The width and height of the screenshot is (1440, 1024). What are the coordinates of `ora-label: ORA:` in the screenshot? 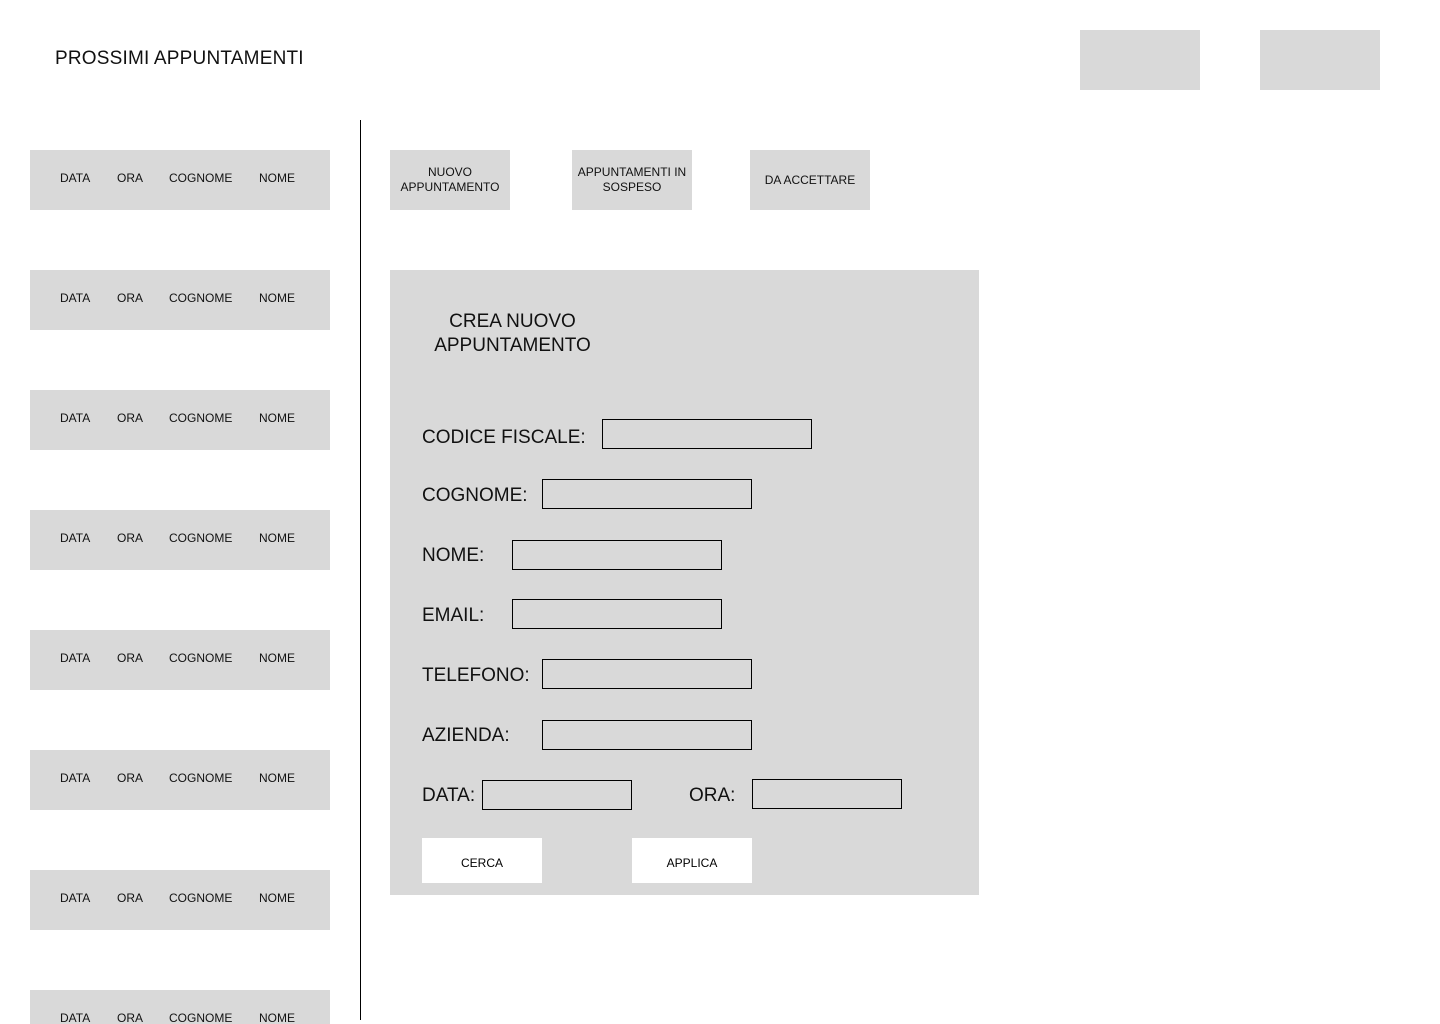 It's located at (712, 795).